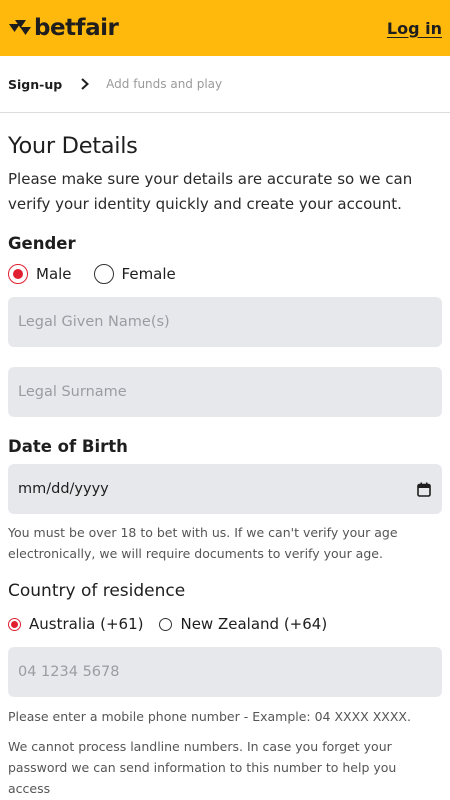  Describe the element at coordinates (68, 446) in the screenshot. I see `dob-label: Date of Birth` at that location.